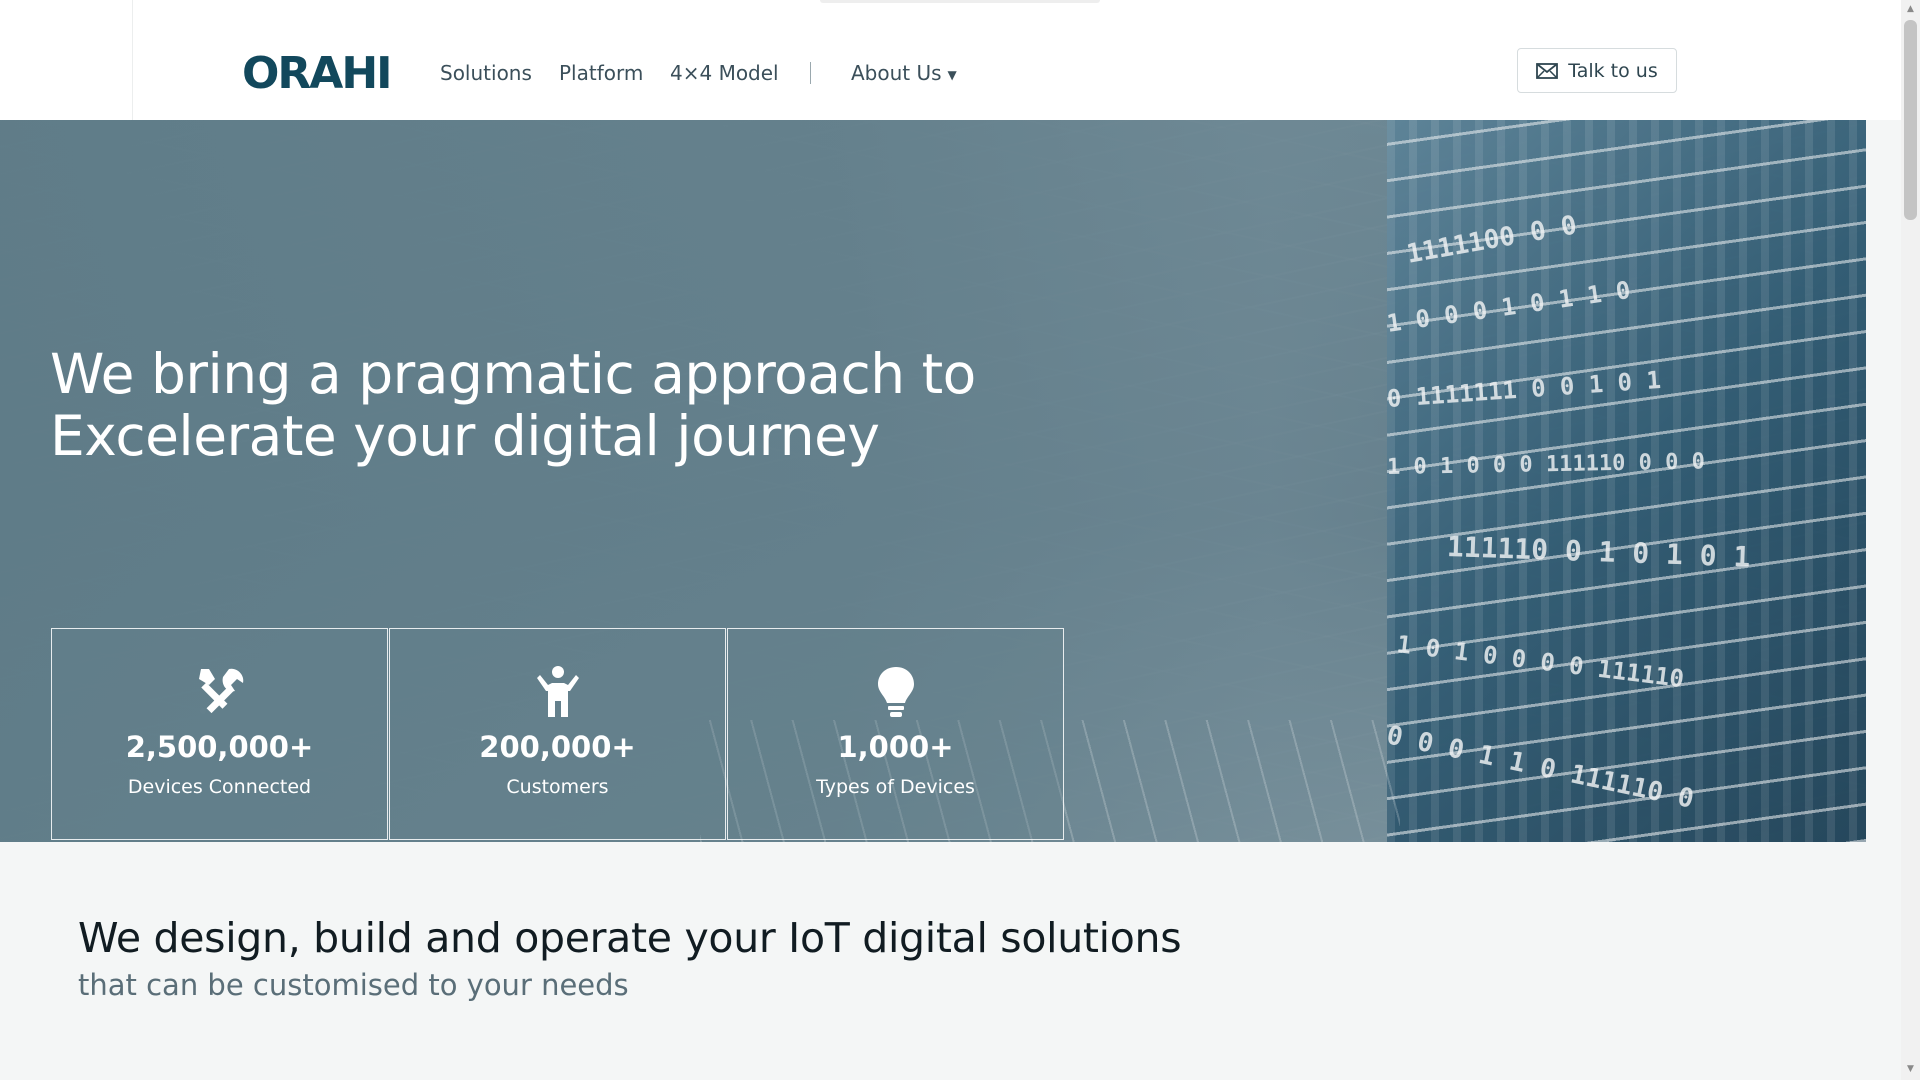 This screenshot has height=1080, width=1920. I want to click on nav-platform: Platform, so click(601, 73).